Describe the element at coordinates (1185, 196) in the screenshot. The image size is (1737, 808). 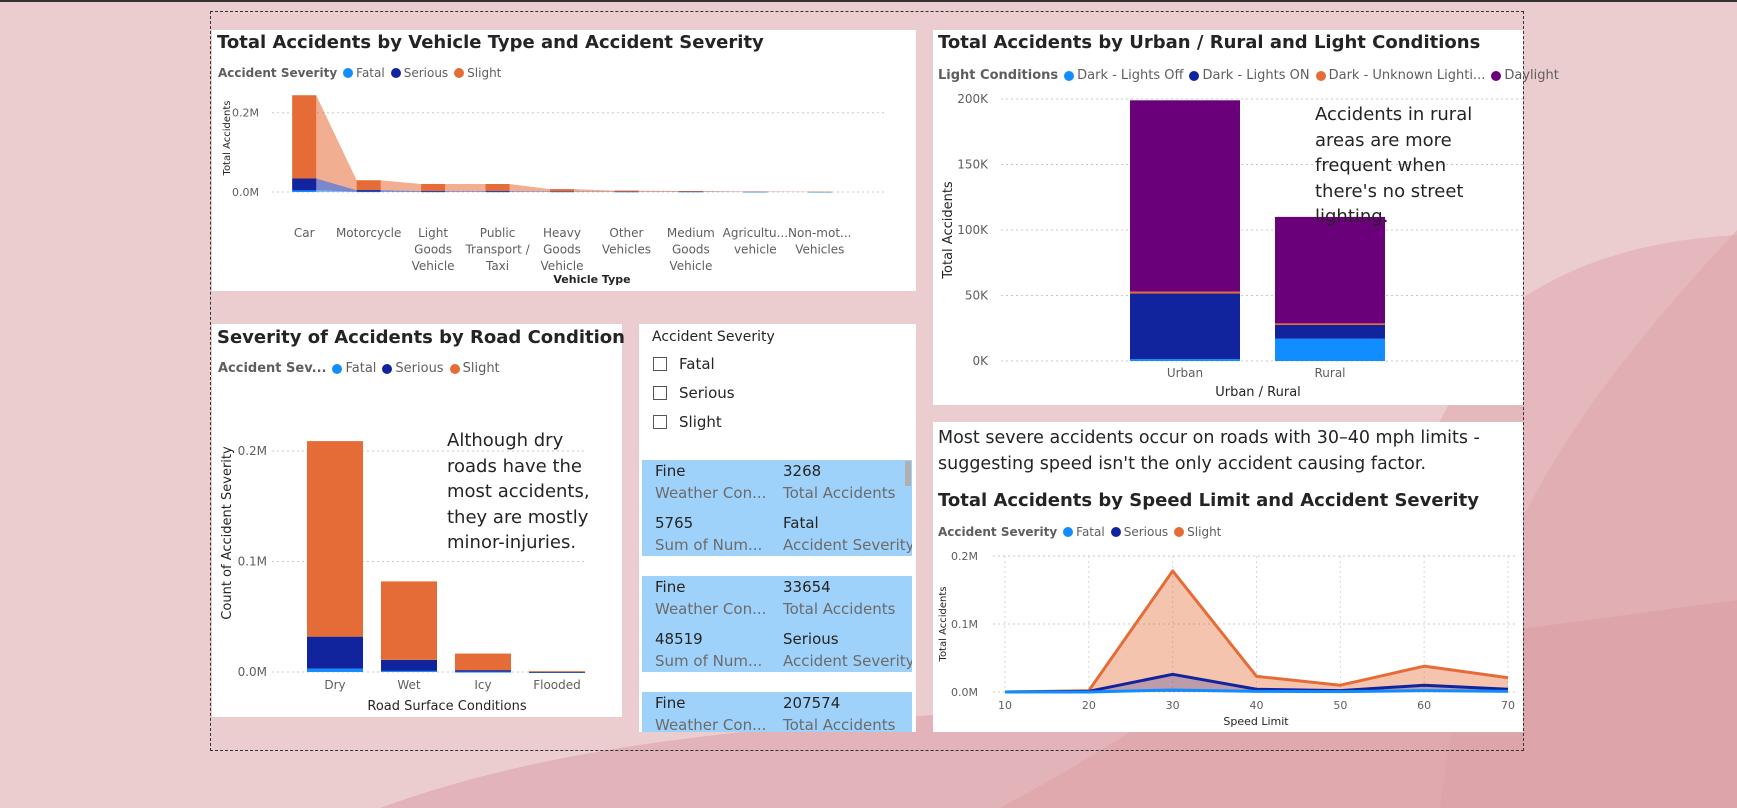
I see `bar-urban-daylight` at that location.